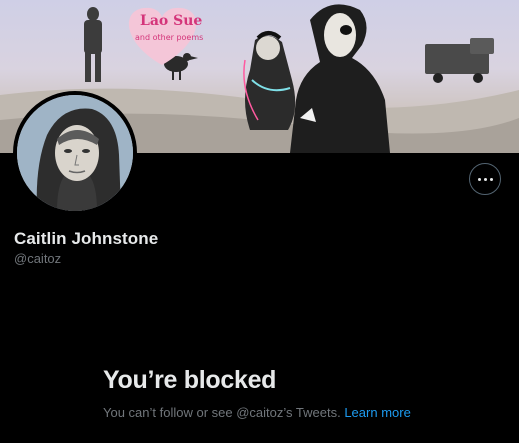 This screenshot has height=443, width=519. I want to click on profile-avatar, so click(75, 153).